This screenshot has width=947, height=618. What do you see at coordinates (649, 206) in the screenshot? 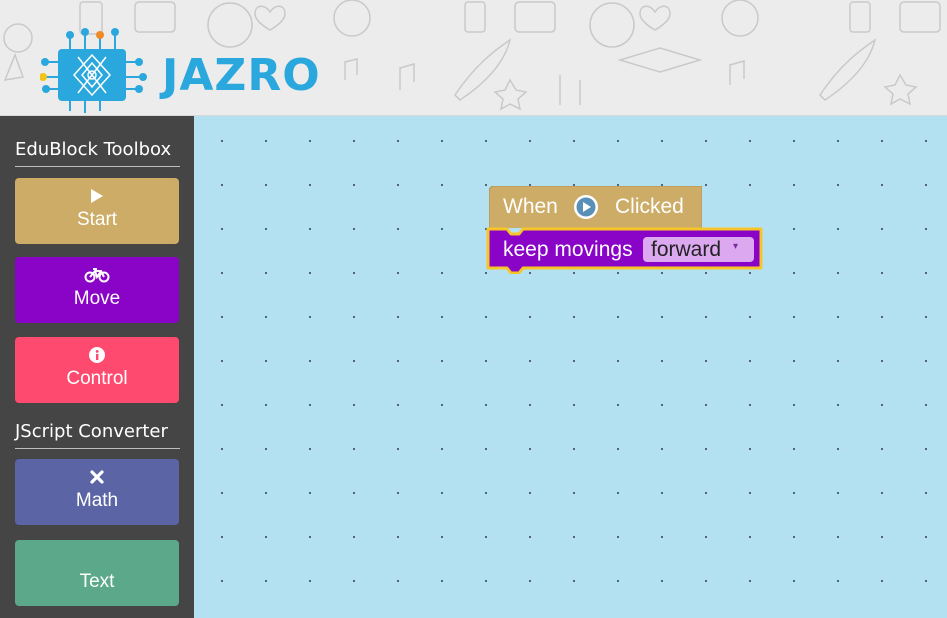
I see `clicked-label: Clicked` at bounding box center [649, 206].